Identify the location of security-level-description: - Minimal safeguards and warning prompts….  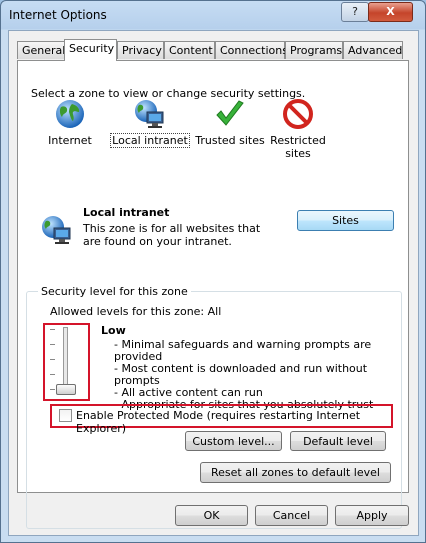
(261, 375).